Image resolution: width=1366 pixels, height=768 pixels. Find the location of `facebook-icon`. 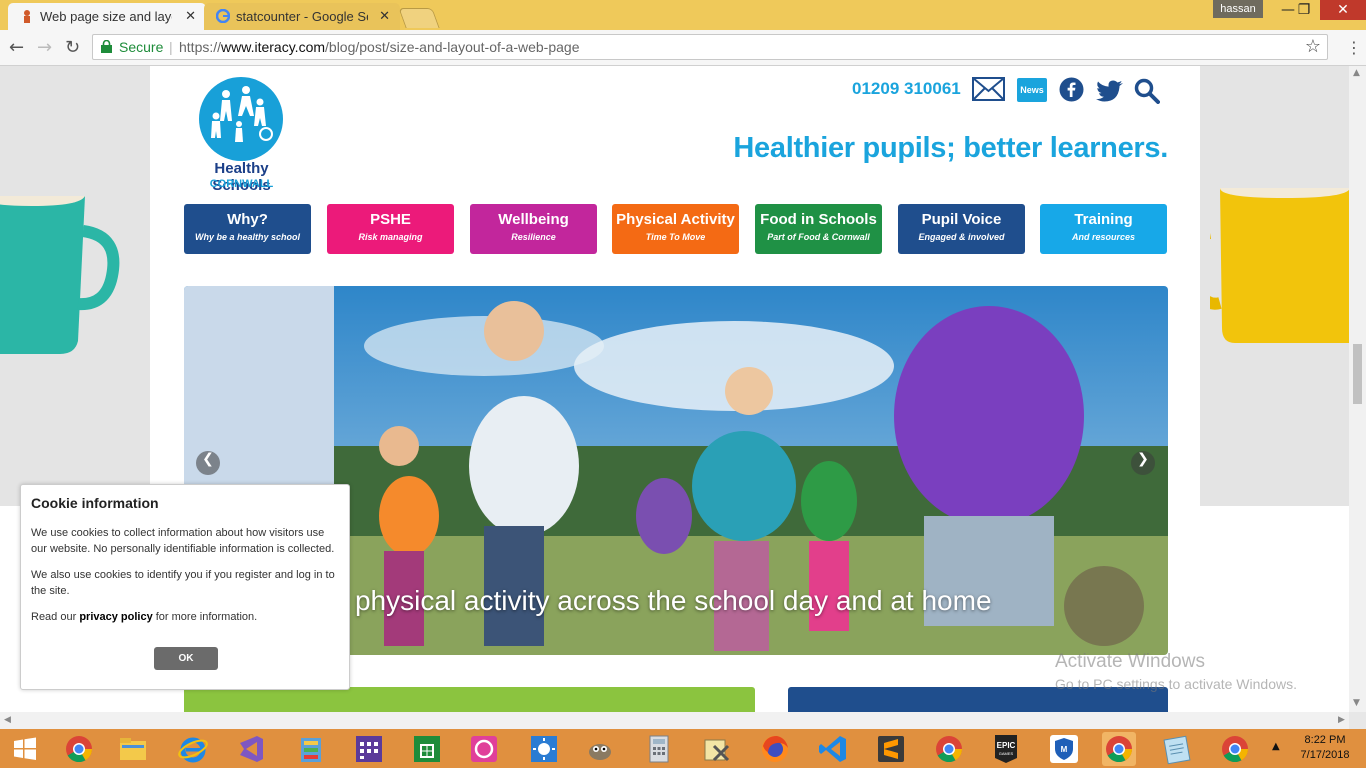

facebook-icon is located at coordinates (1071, 89).